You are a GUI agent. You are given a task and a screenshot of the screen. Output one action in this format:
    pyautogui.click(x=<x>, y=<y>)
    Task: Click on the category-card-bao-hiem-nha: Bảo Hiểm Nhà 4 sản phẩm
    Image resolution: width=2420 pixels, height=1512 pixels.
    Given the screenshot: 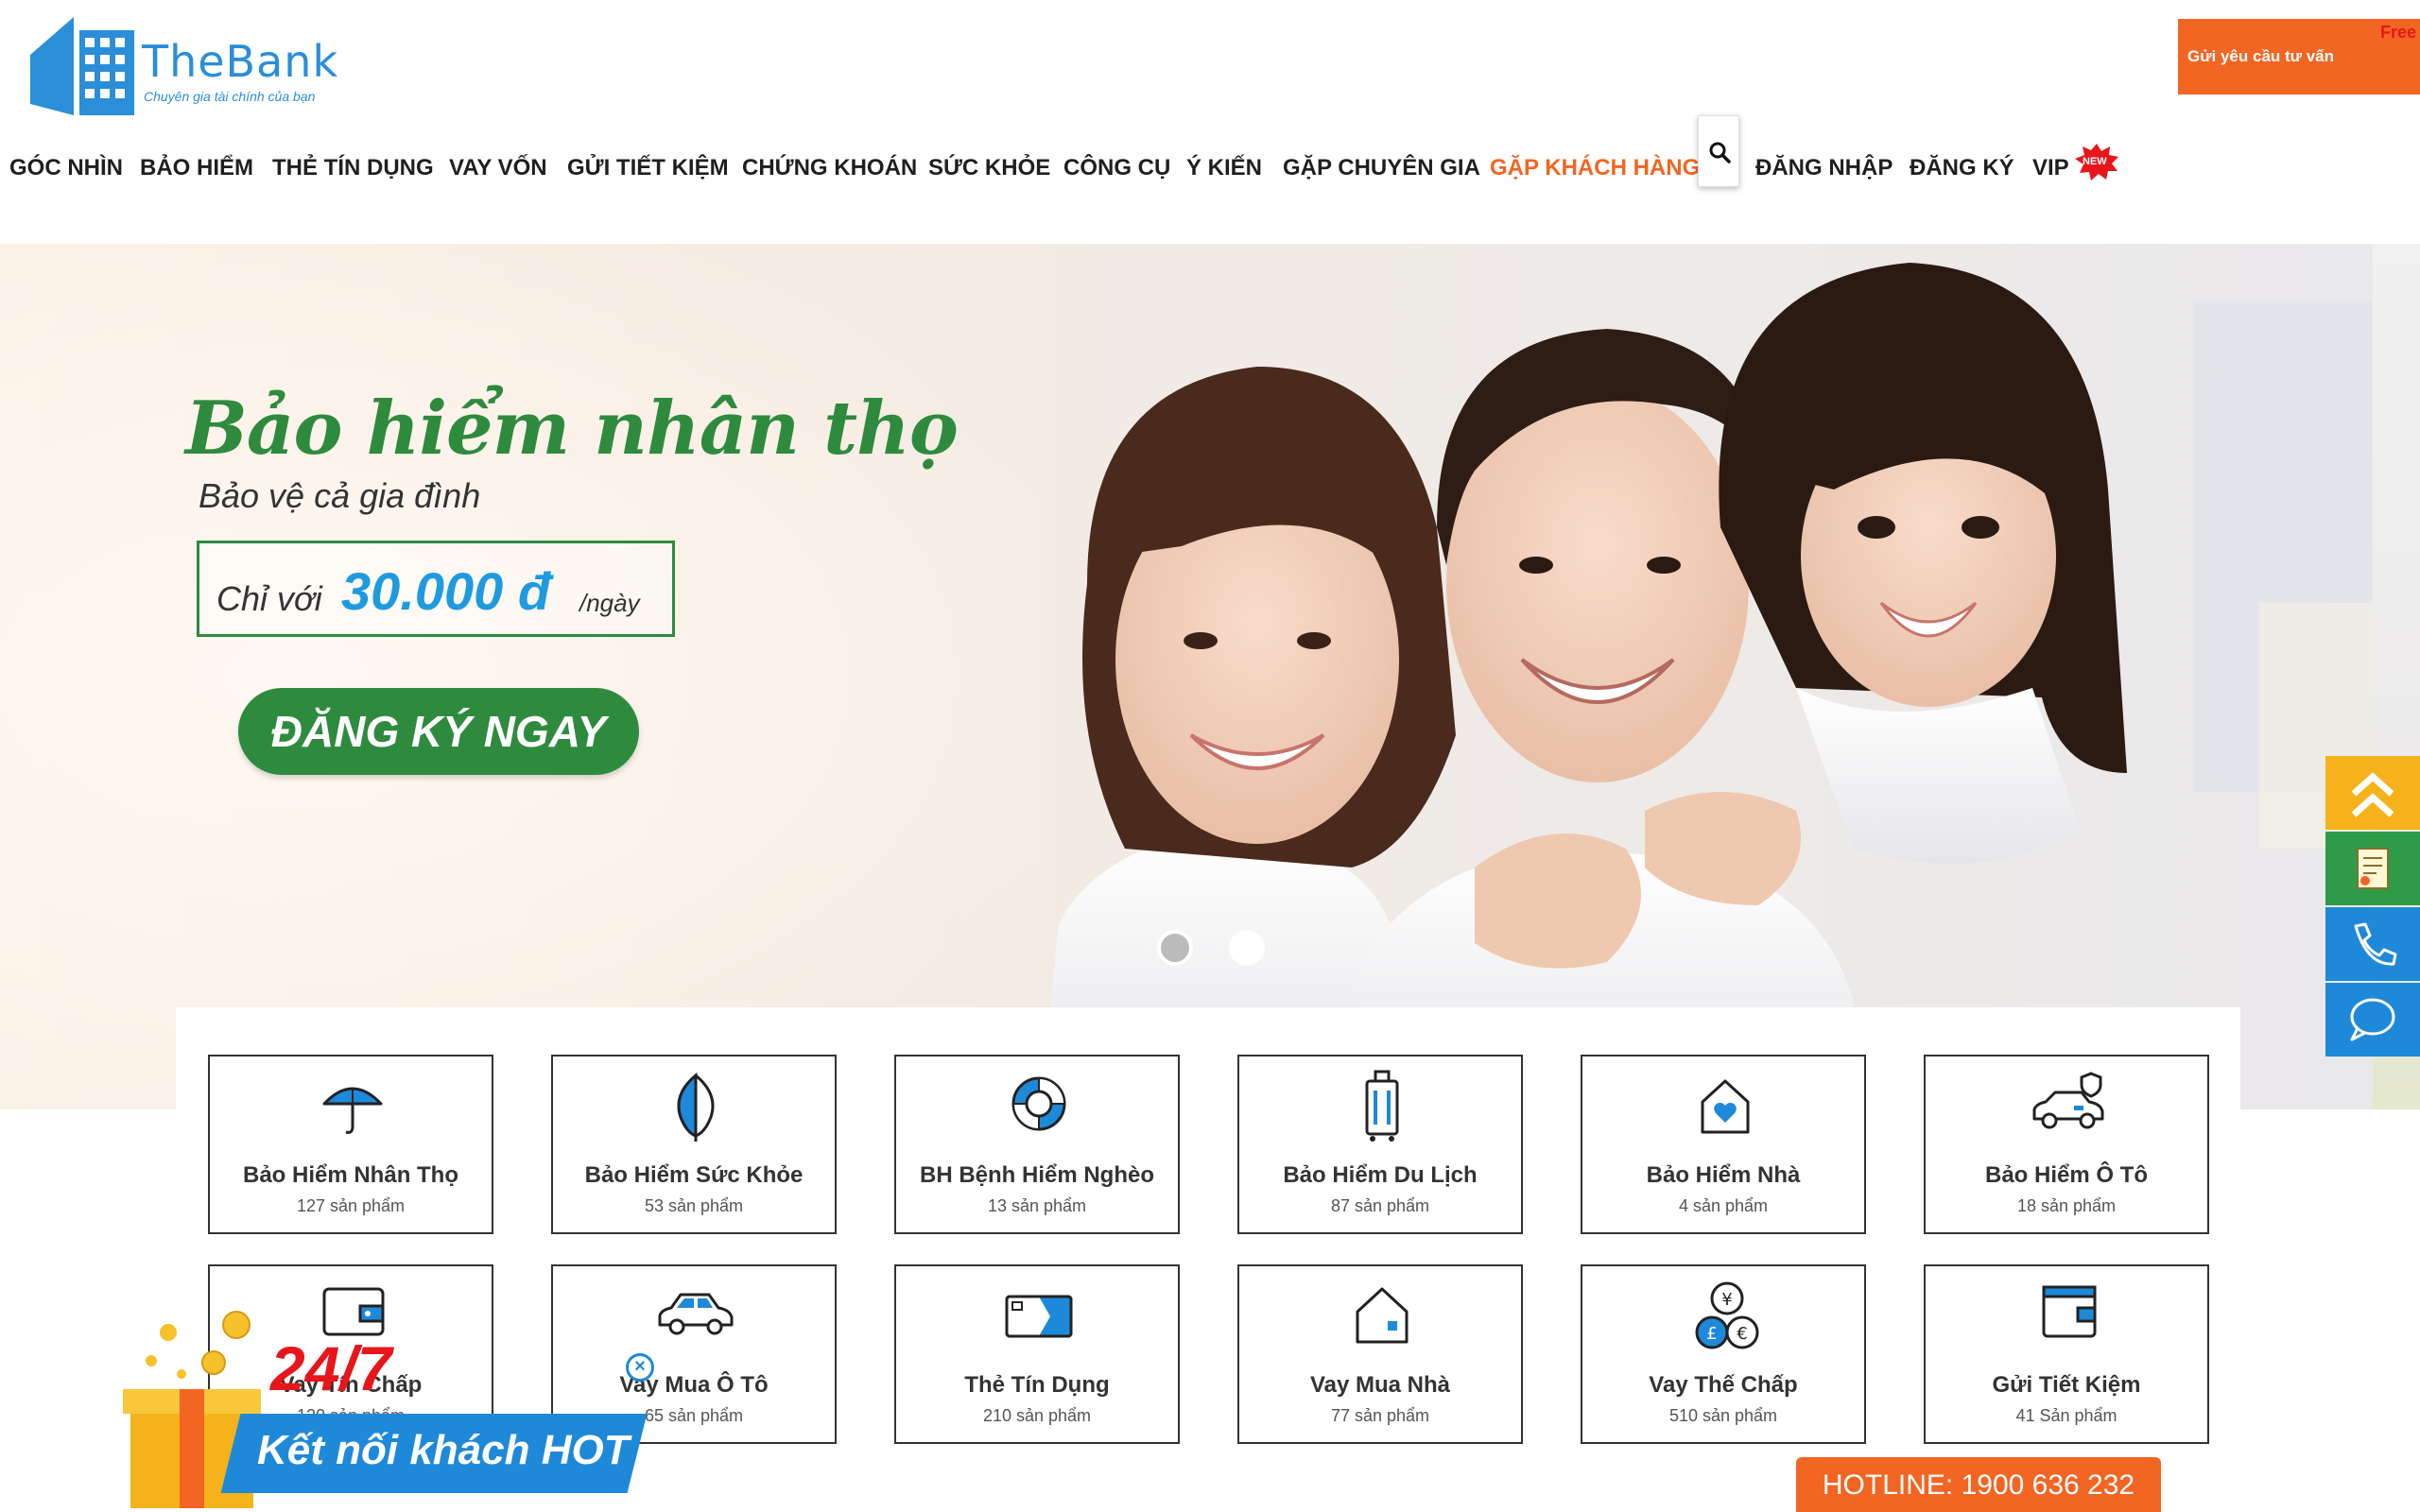 What is the action you would take?
    pyautogui.click(x=1723, y=1144)
    